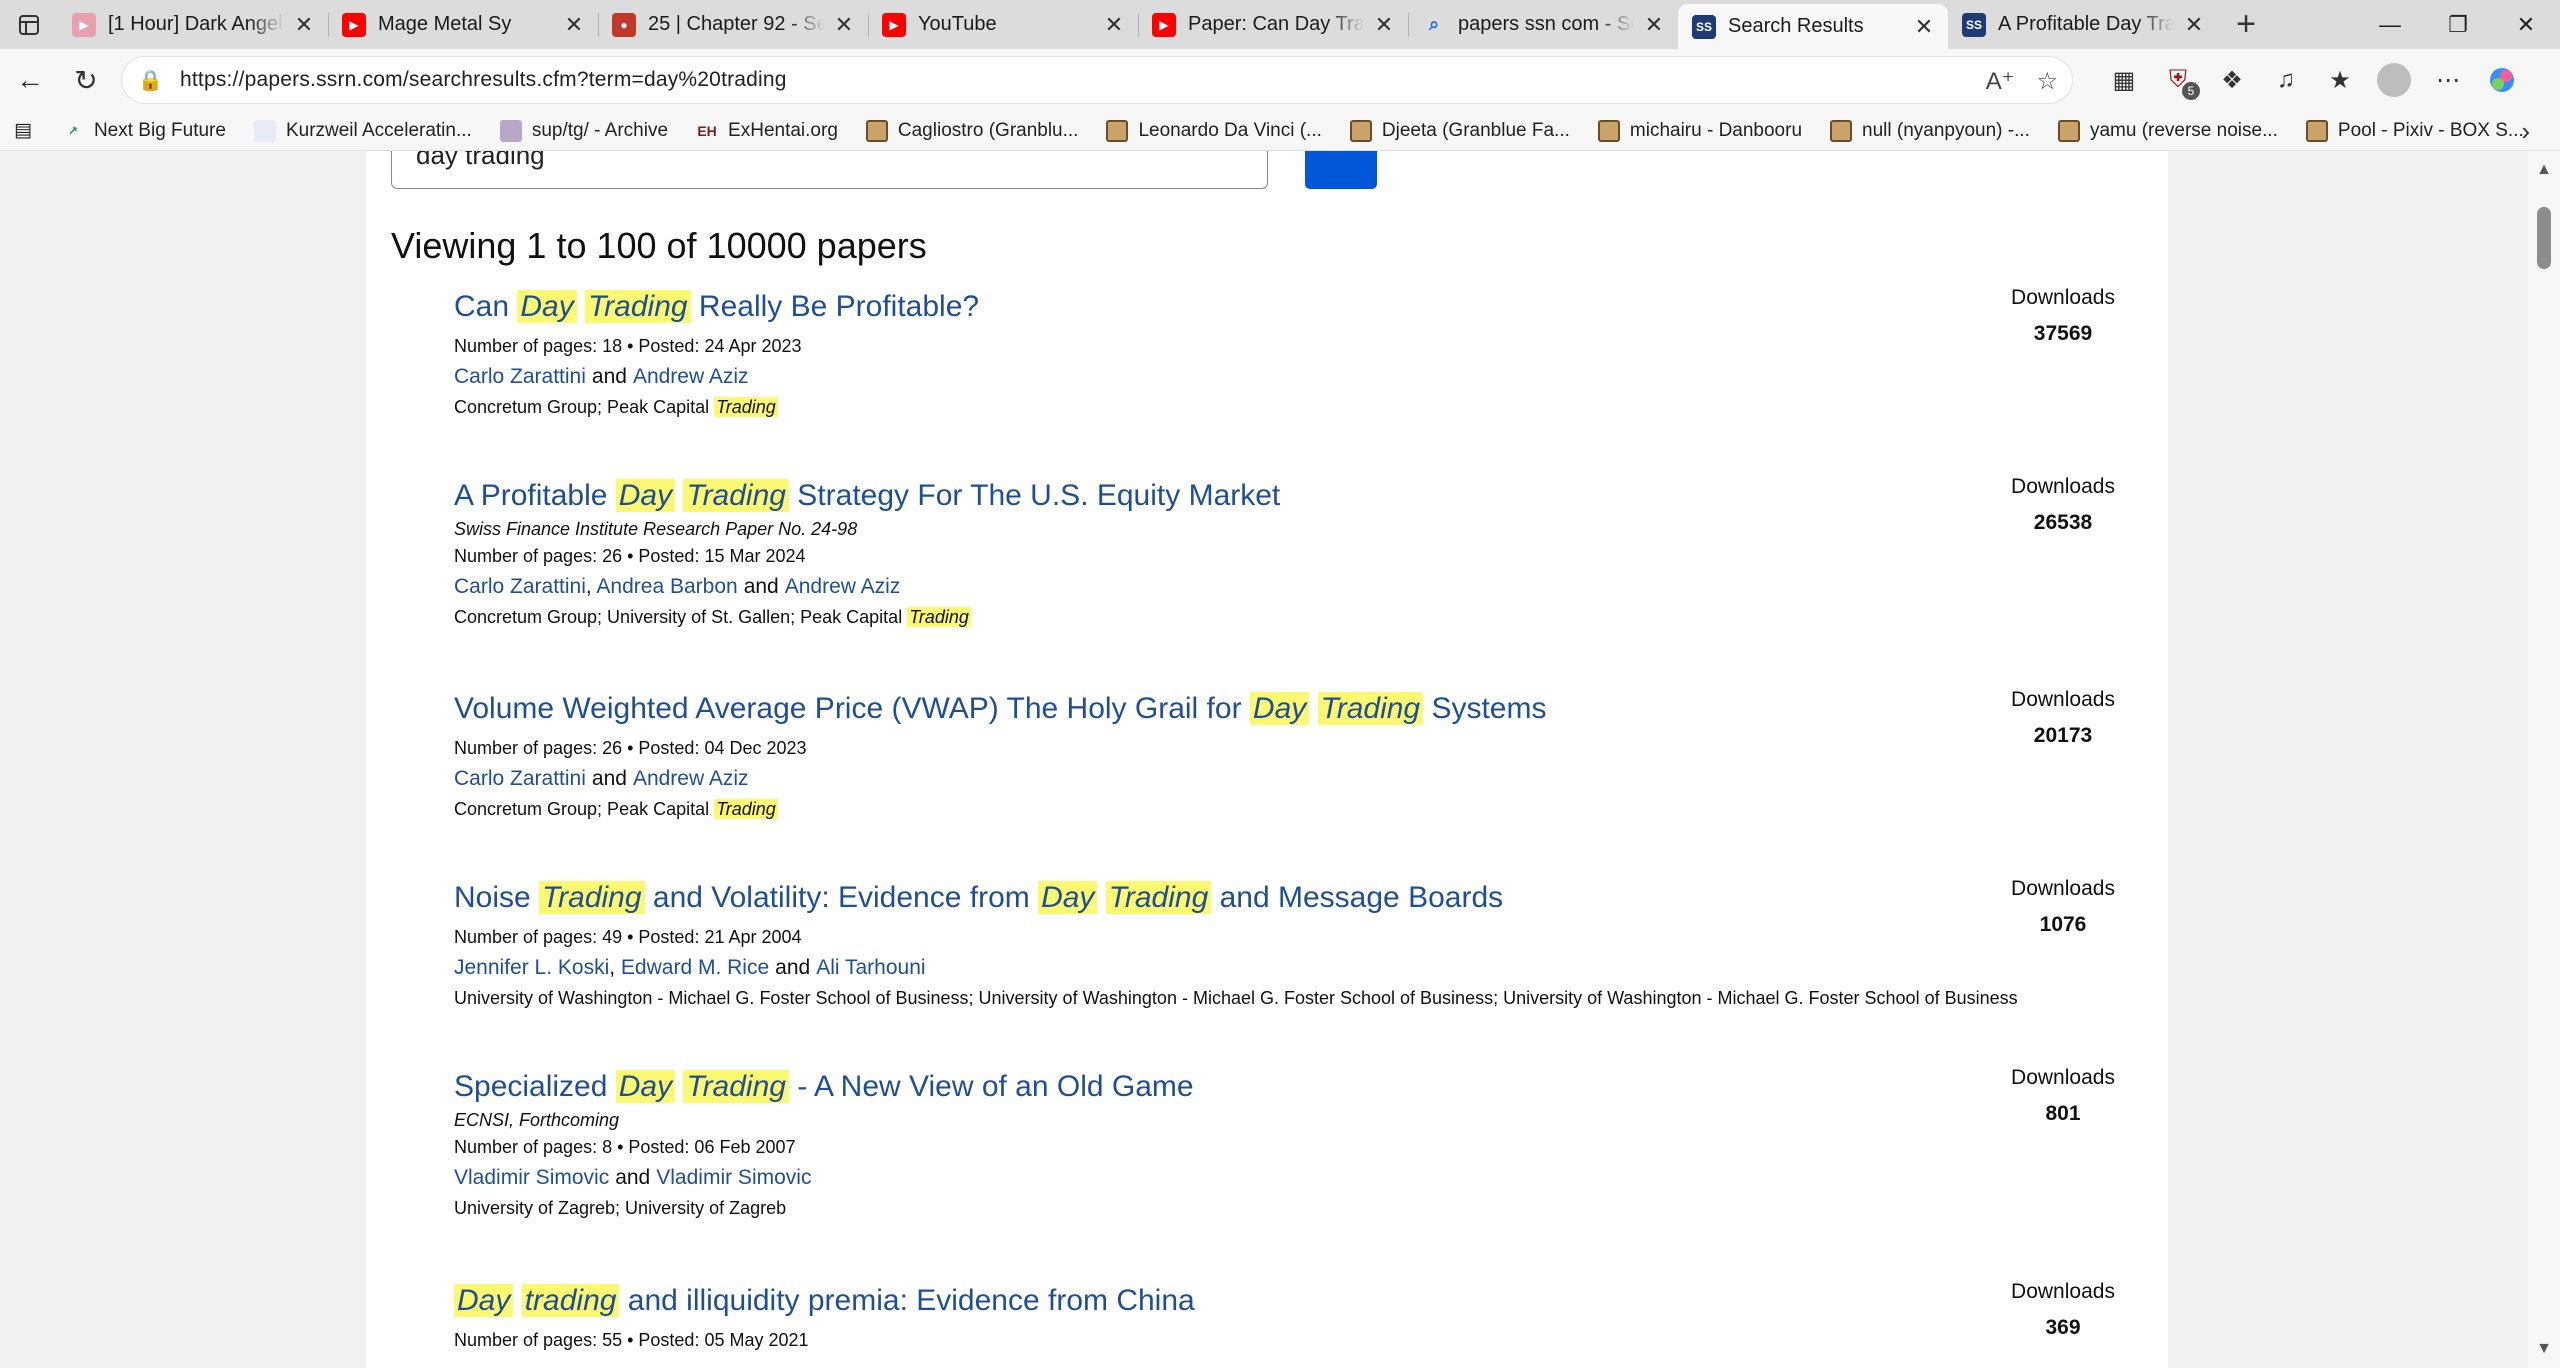  I want to click on highlighted-term: Trading, so click(1158, 897).